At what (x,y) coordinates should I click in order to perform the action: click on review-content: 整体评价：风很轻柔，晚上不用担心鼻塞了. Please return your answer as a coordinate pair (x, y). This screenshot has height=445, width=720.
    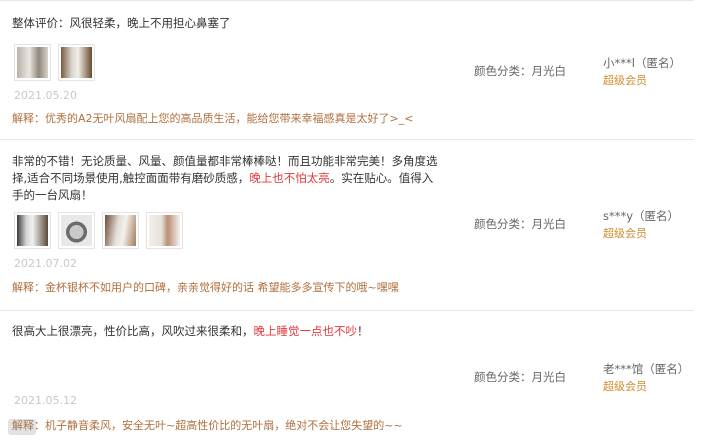
    Looking at the image, I should click on (227, 23).